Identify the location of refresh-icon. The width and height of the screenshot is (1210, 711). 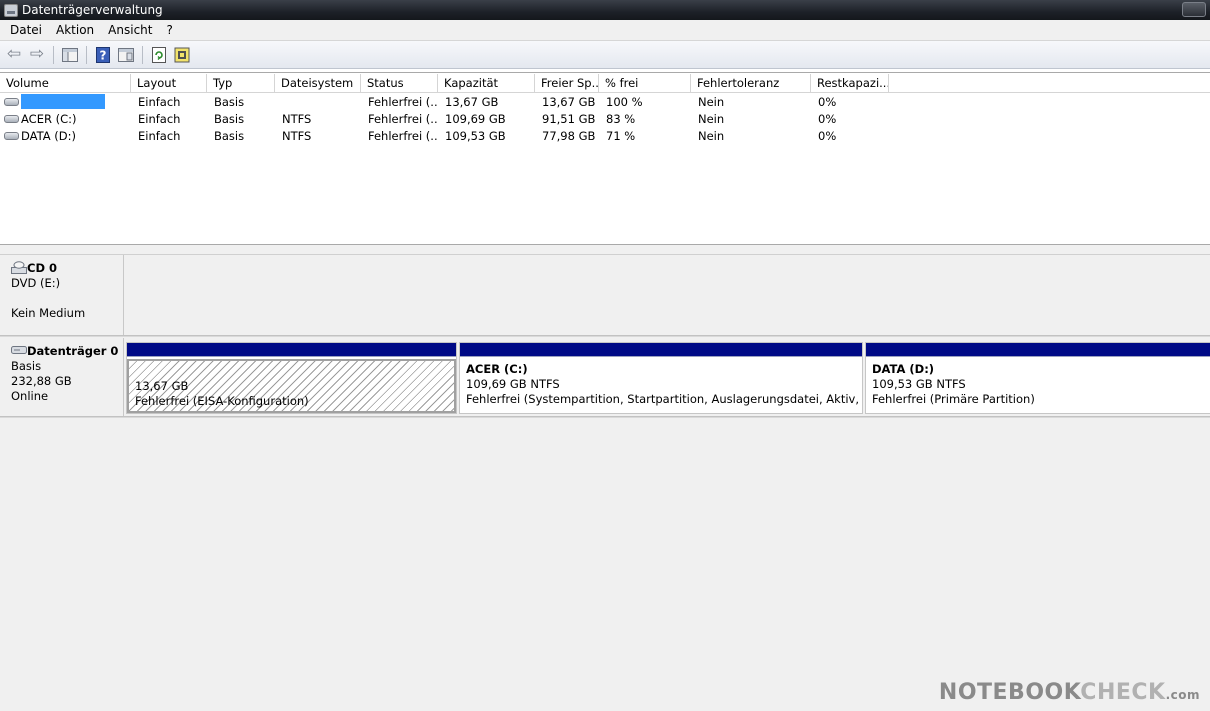
(159, 55).